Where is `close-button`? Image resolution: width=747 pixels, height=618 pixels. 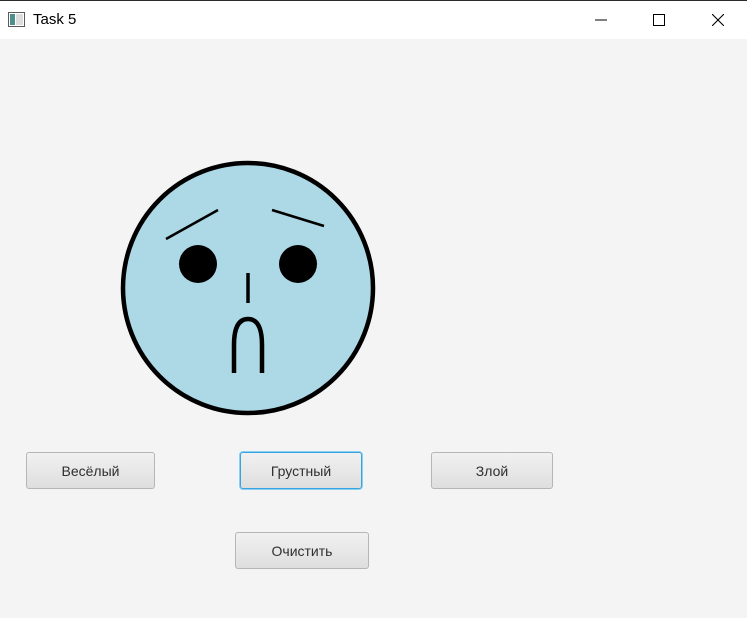 close-button is located at coordinates (718, 20).